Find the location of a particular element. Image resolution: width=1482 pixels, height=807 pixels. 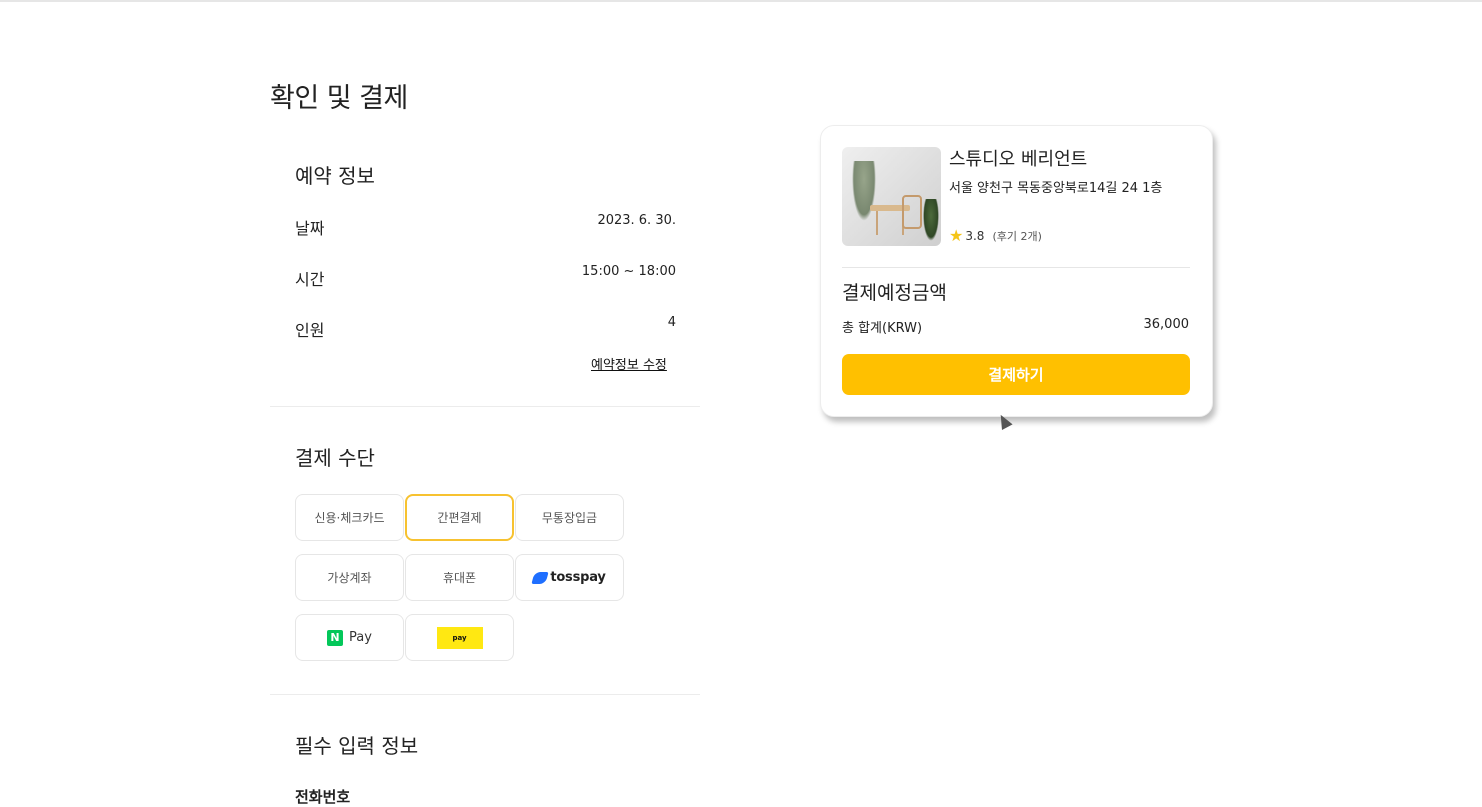

studio-thumbnail is located at coordinates (891, 196).